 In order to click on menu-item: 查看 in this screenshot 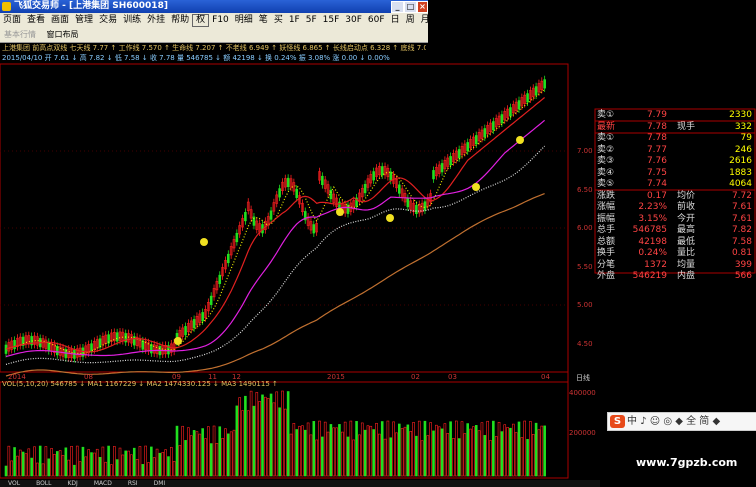, I will do `click(36, 20)`.